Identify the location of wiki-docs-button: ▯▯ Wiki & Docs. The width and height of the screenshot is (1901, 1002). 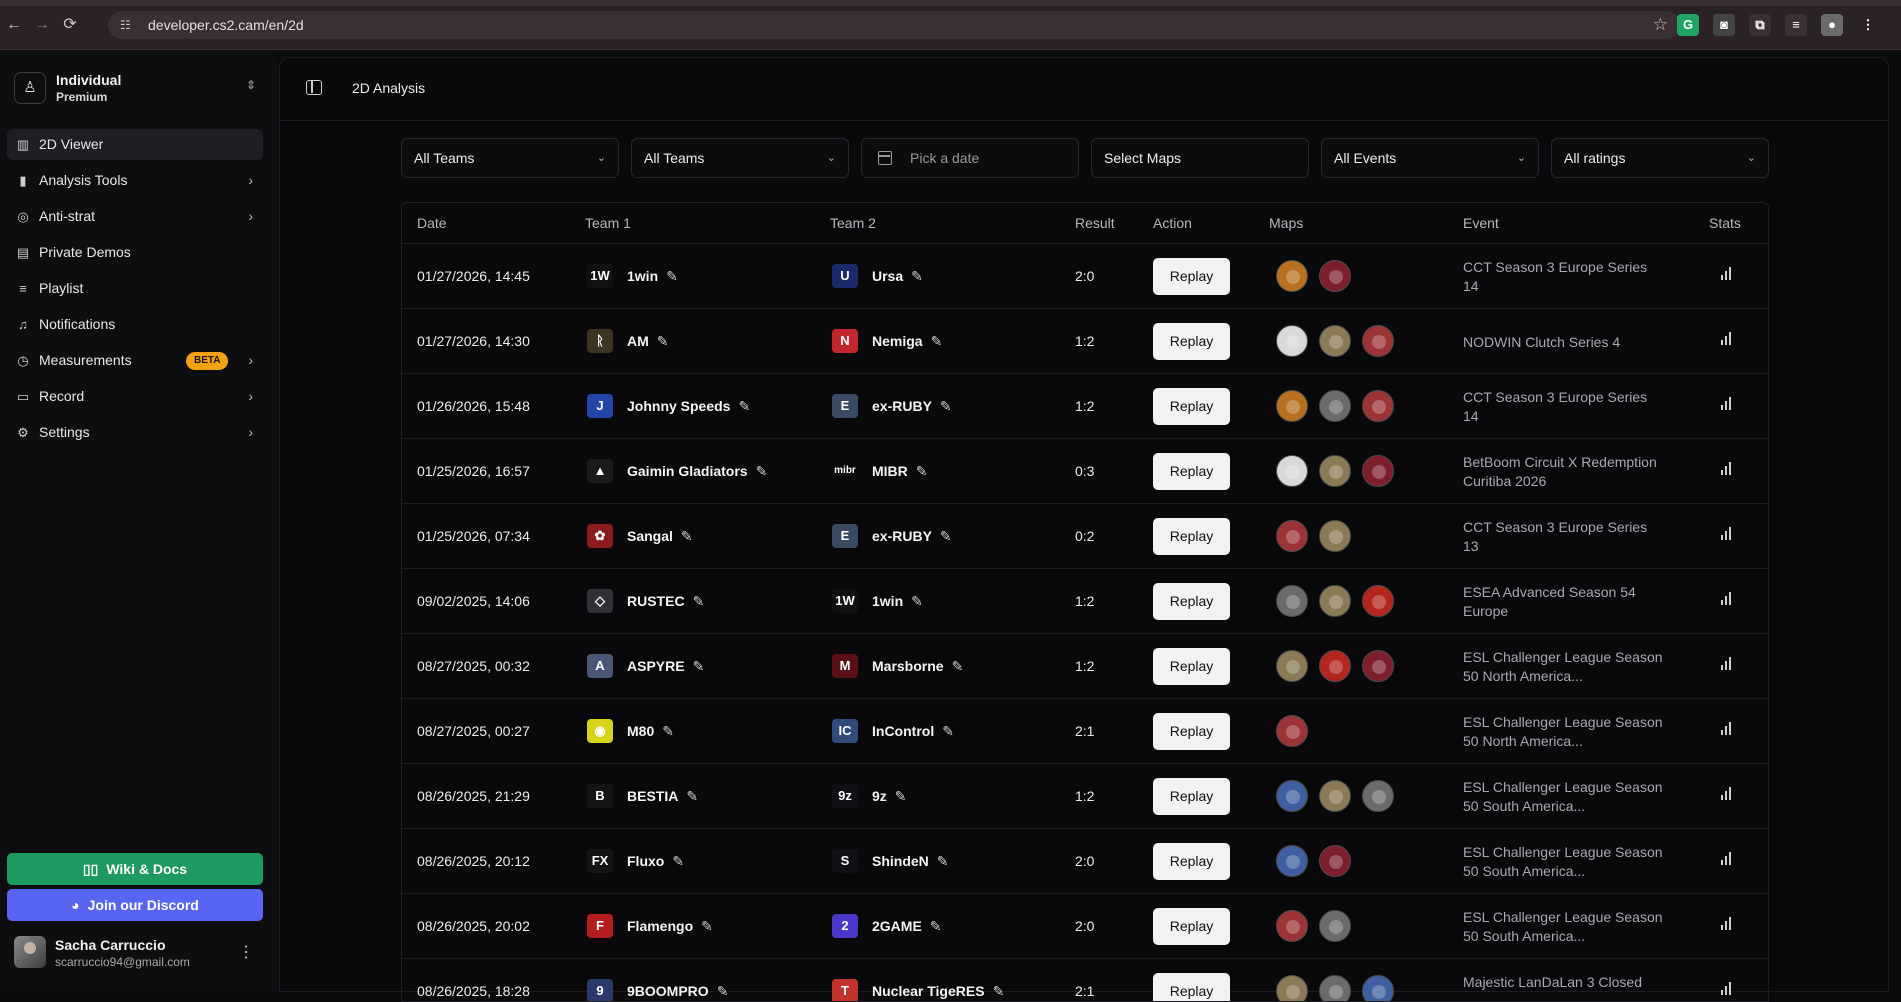
(135, 869).